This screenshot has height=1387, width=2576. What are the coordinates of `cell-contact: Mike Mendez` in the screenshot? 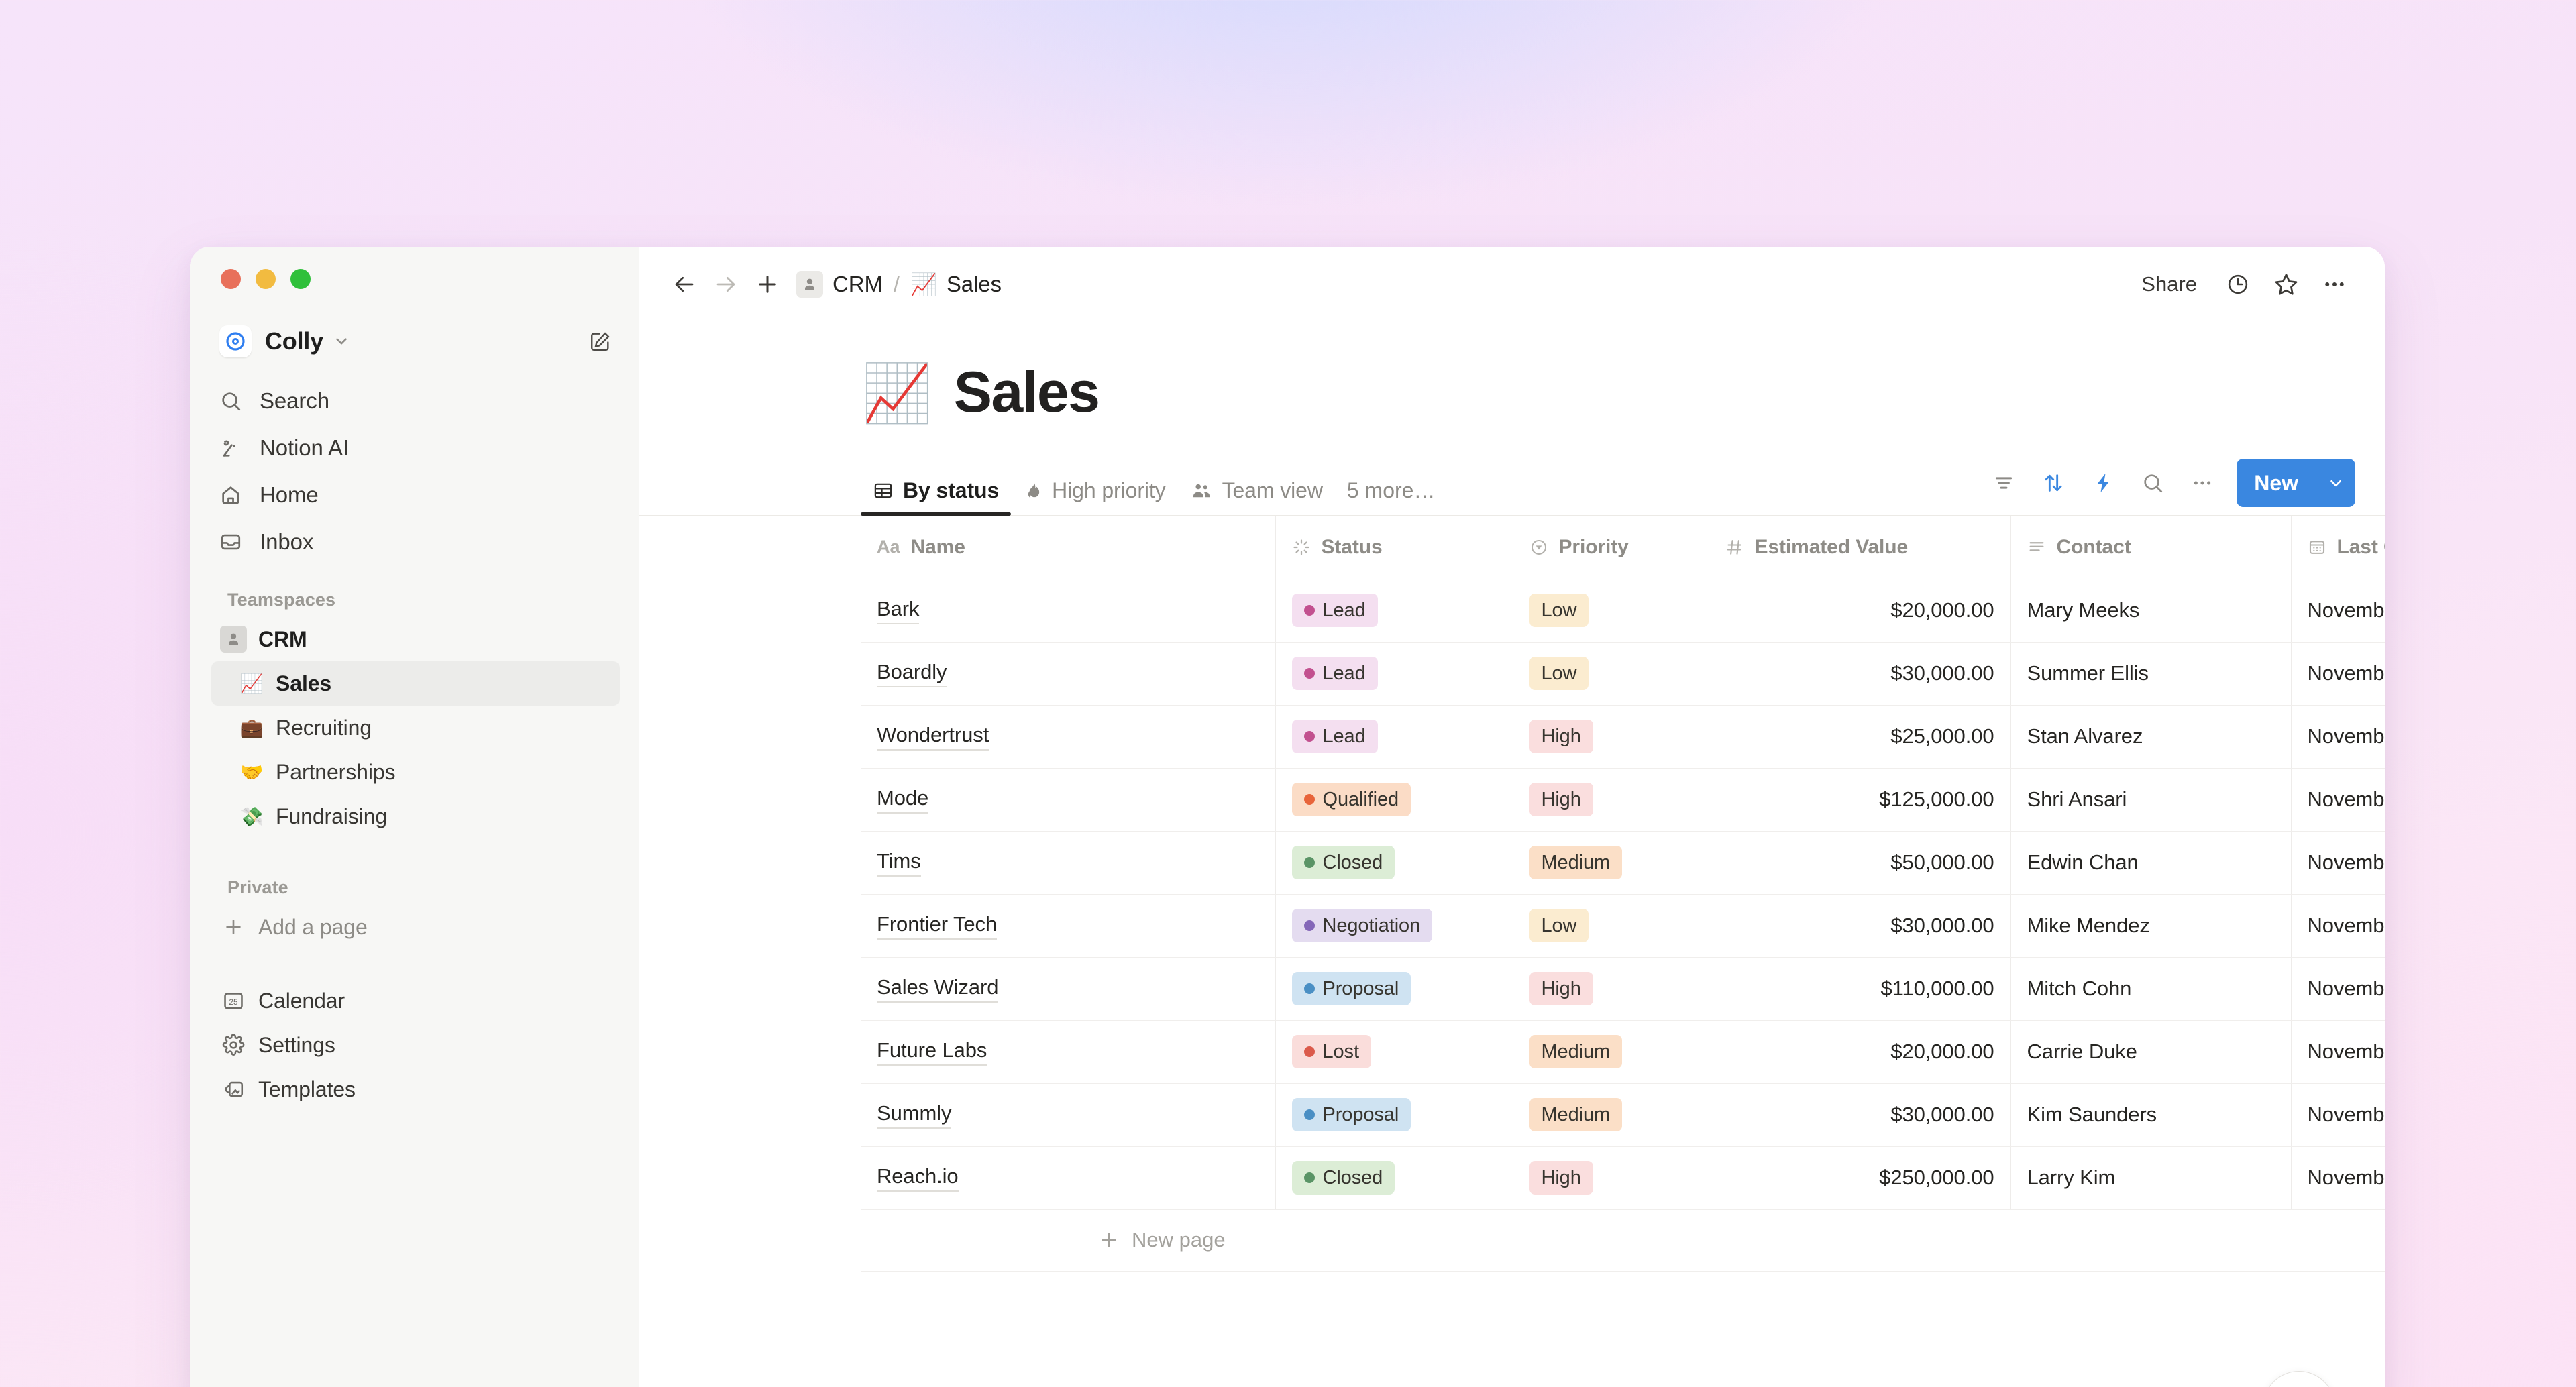 It's located at (2151, 926).